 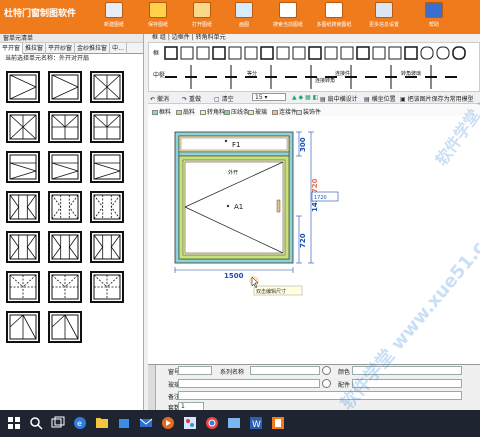 I want to click on svg-text: W, so click(x=256, y=425).